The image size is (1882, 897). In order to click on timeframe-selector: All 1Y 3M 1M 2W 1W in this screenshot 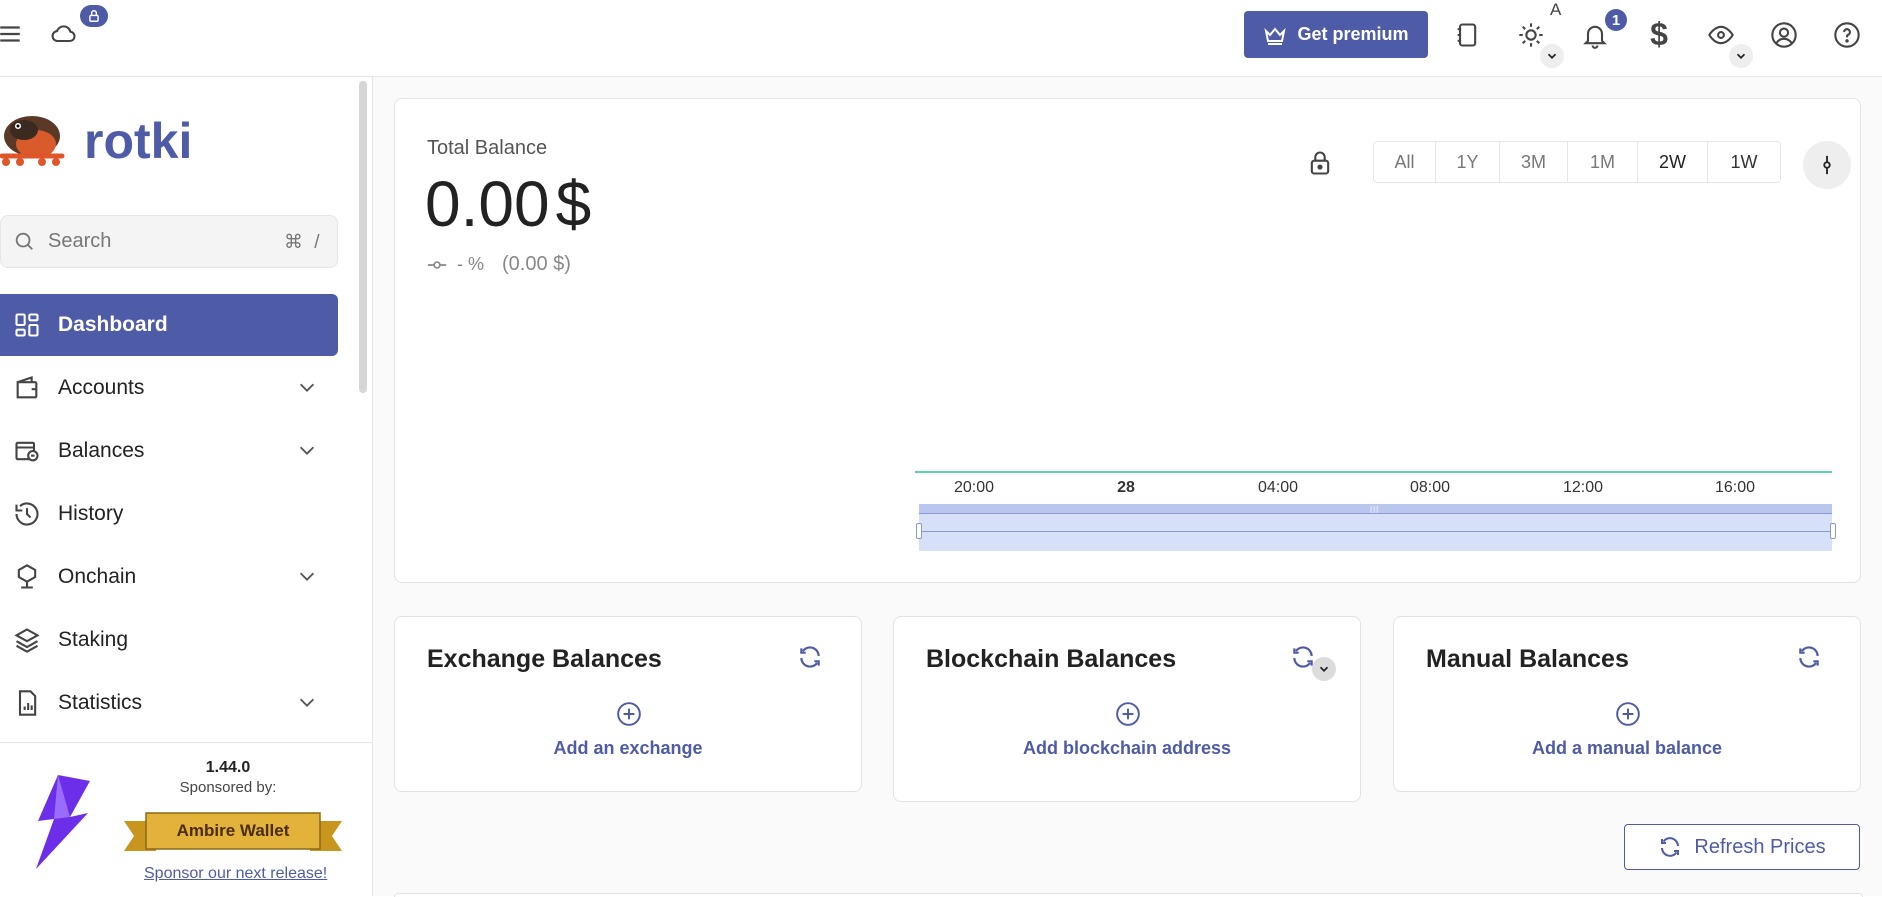, I will do `click(1577, 162)`.